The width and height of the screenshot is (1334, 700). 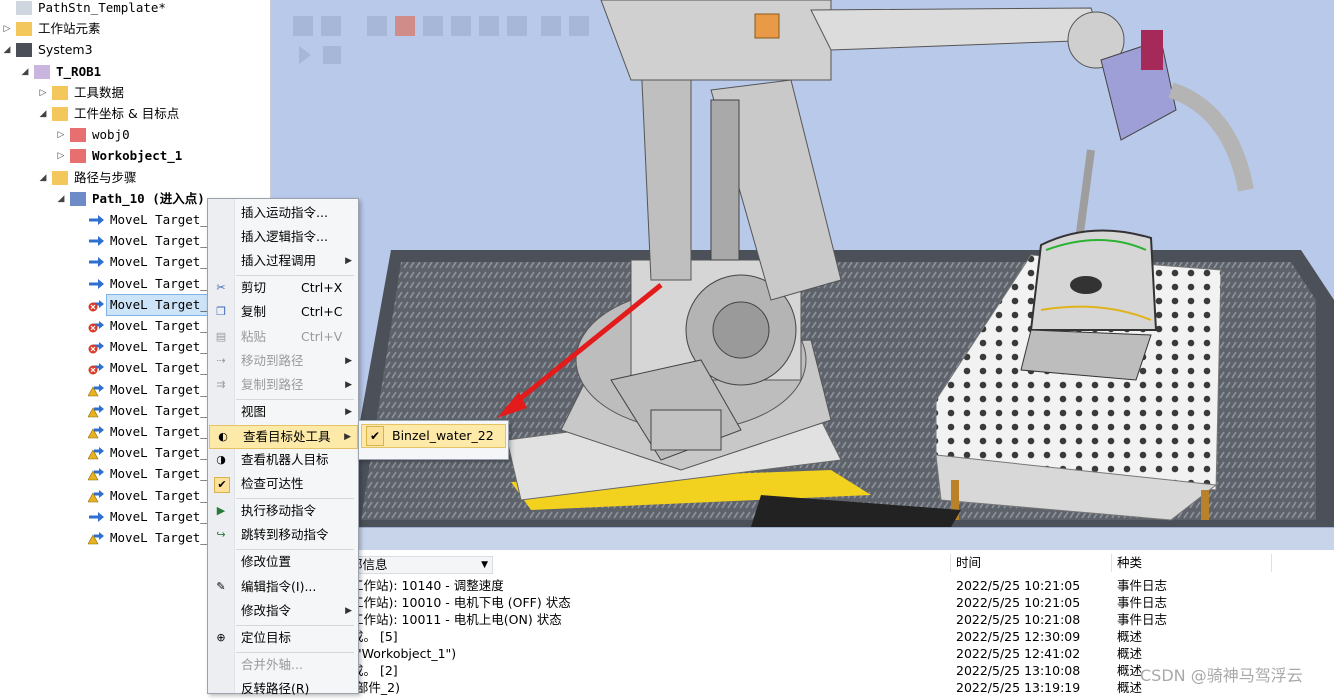 What do you see at coordinates (322, 312) in the screenshot?
I see `menu-item-shortcut: Ctrl+C` at bounding box center [322, 312].